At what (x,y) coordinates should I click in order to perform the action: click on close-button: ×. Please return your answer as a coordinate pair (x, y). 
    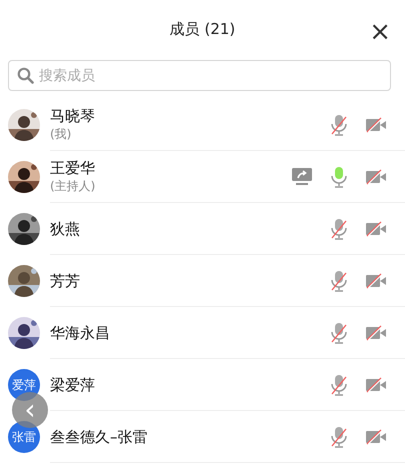
    Looking at the image, I should click on (380, 32).